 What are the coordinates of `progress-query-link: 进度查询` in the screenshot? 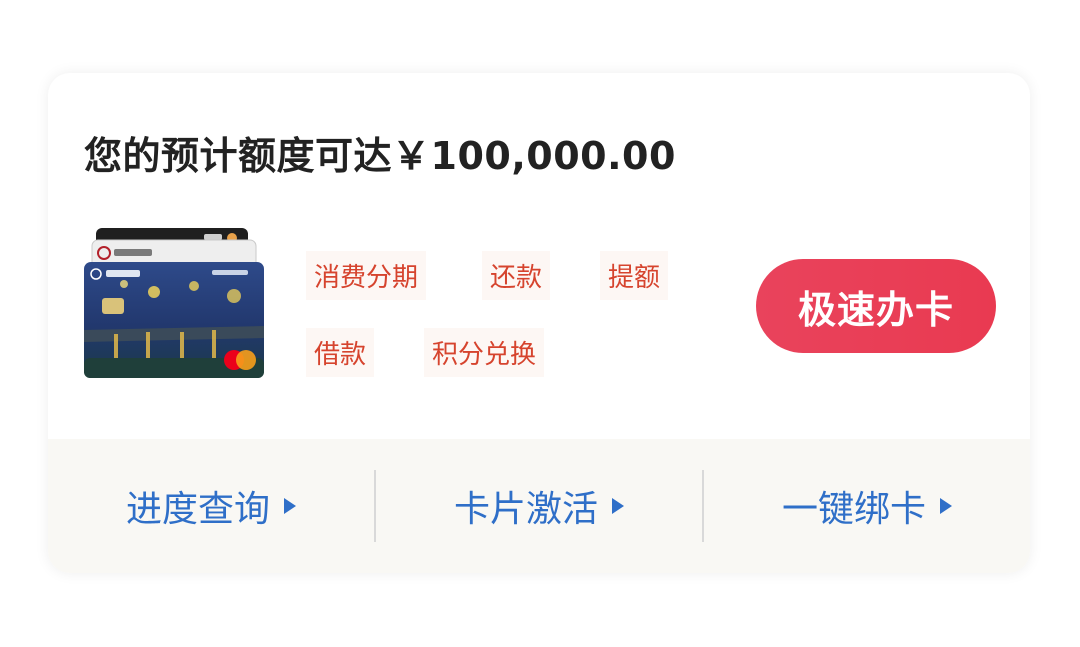 It's located at (211, 506).